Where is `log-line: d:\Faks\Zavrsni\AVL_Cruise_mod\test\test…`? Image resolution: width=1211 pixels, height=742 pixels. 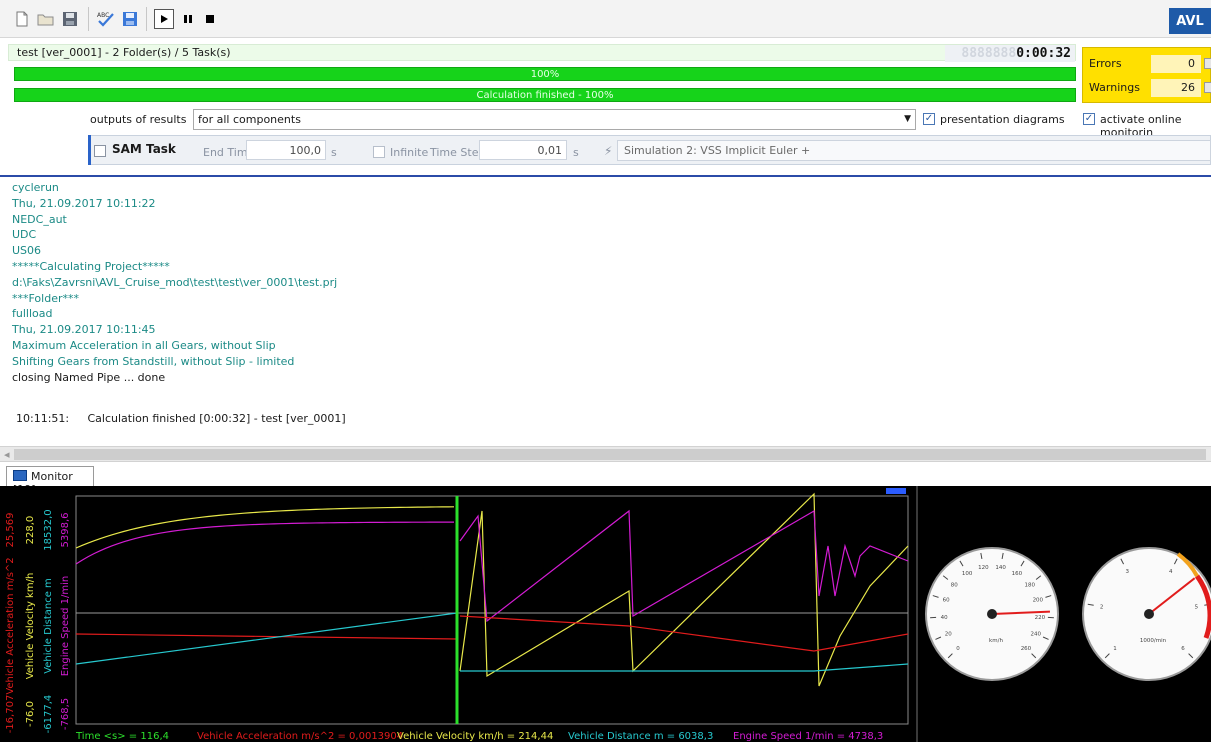
log-line: d:\Faks\Zavrsni\AVL_Cruise_mod\test\test… is located at coordinates (175, 282).